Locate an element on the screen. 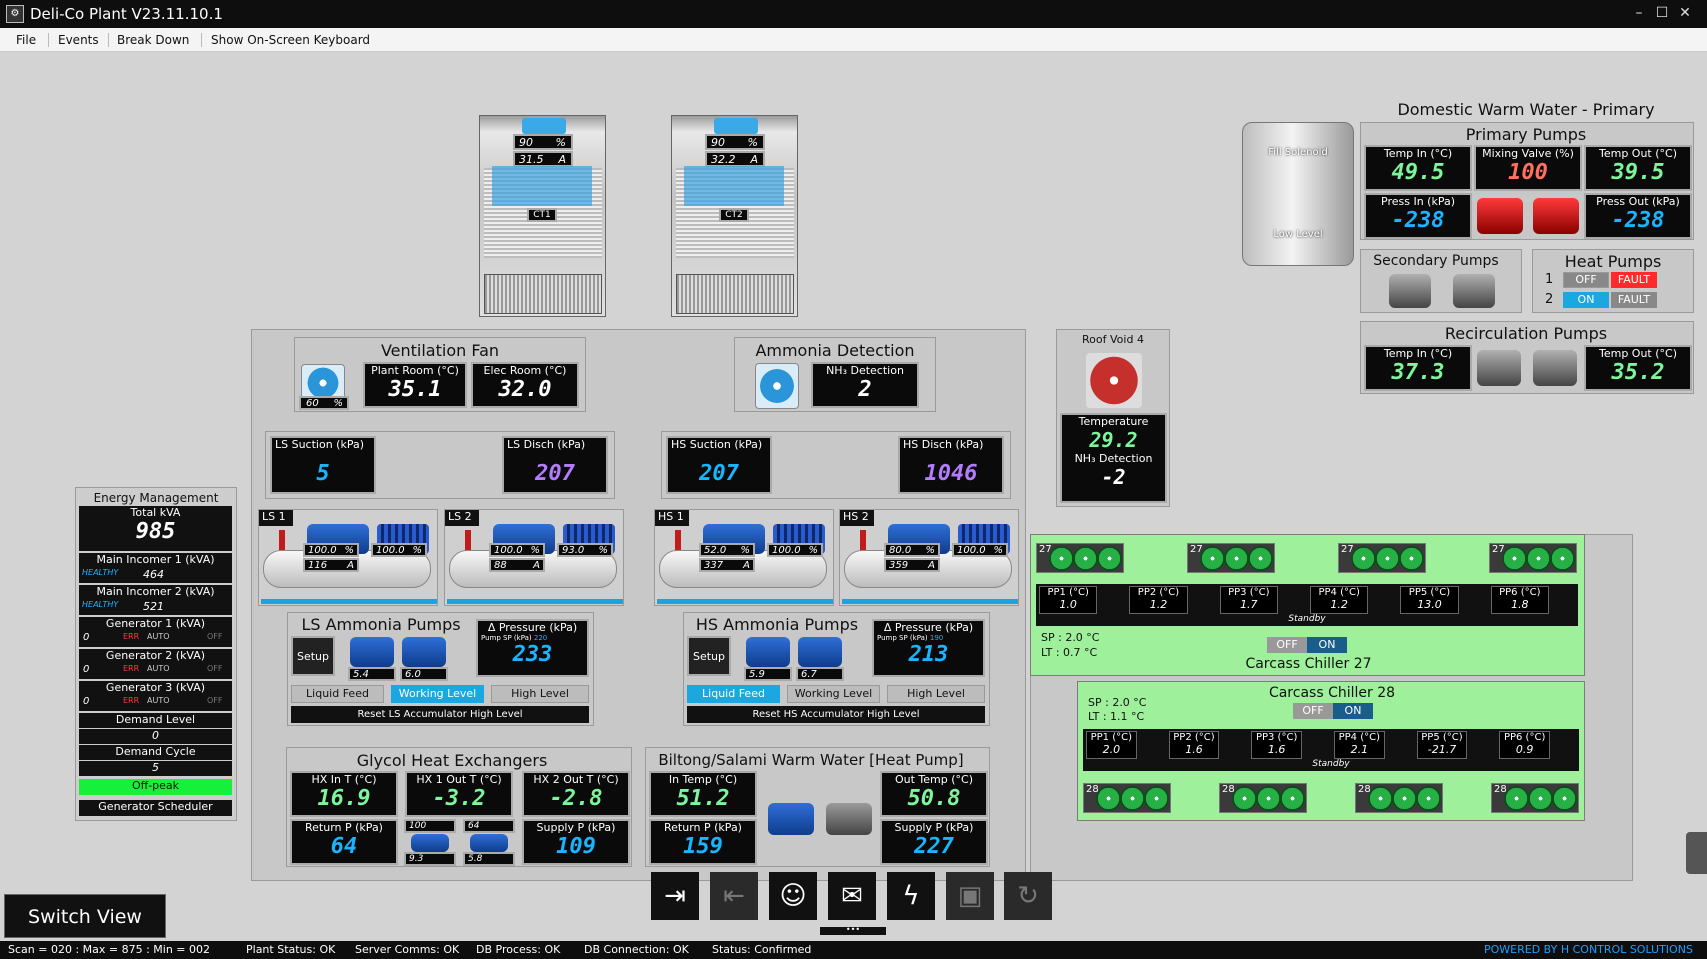 Image resolution: width=1707 pixels, height=959 pixels. ct1-percent: 90 is located at coordinates (526, 142).